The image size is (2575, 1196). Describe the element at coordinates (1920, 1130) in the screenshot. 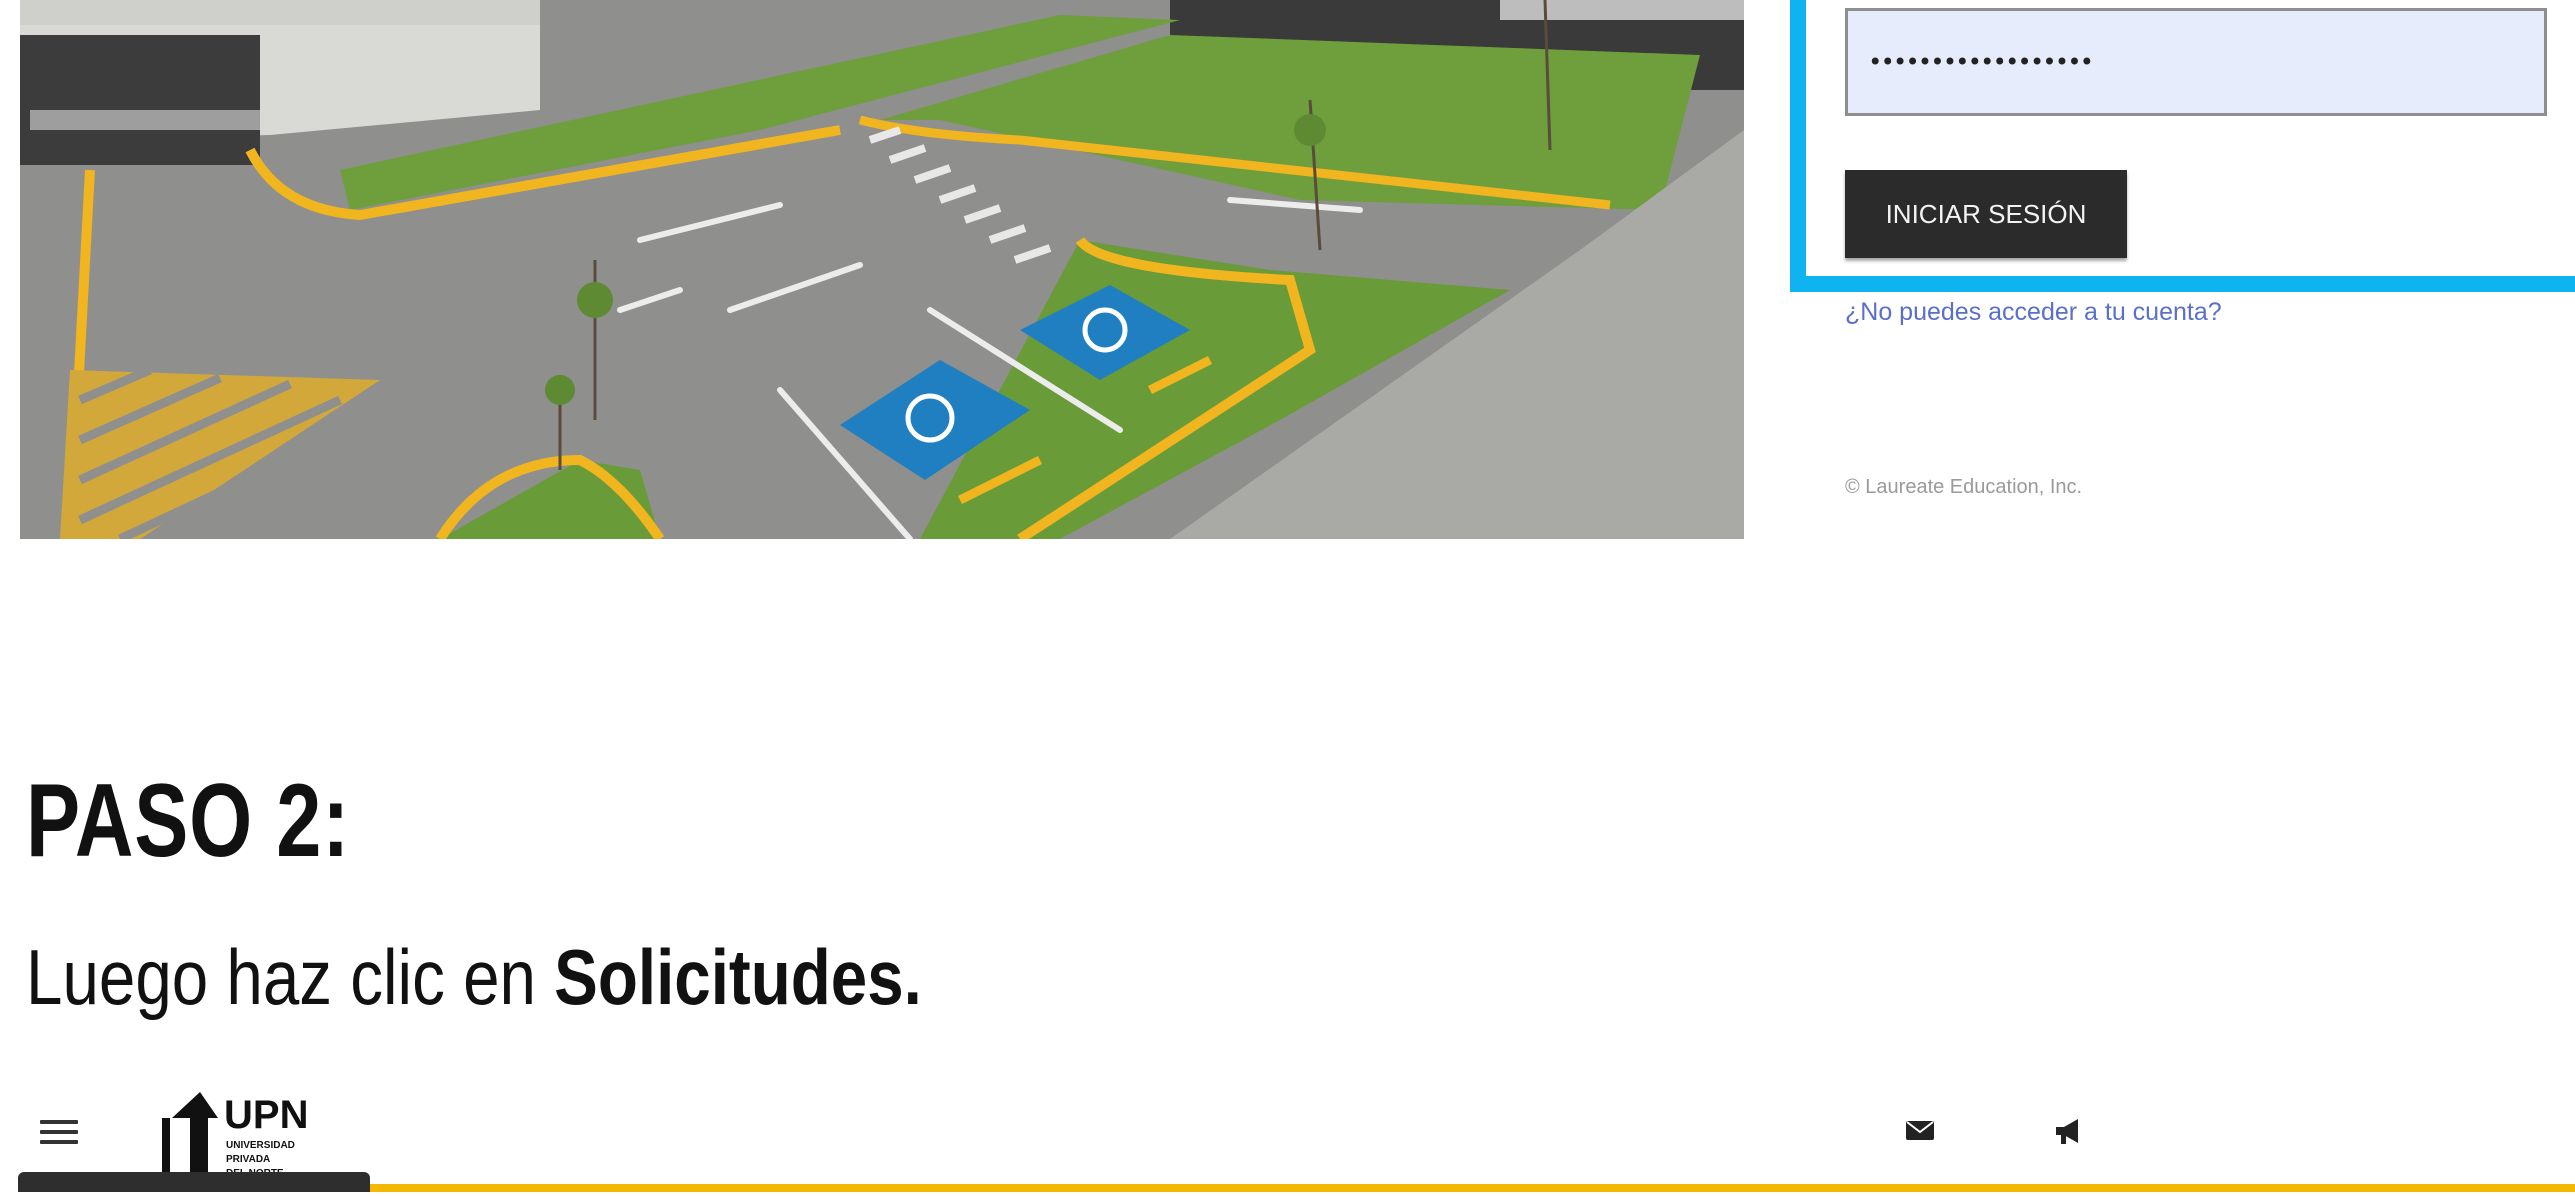

I see `mail-icon` at that location.